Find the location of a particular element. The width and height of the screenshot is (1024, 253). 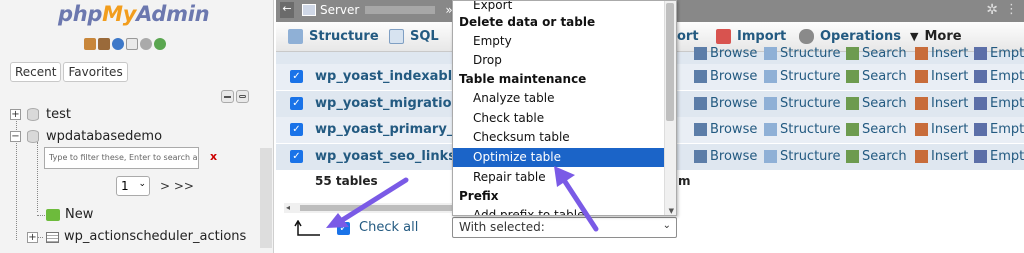

table-name-link: wp_yoast_primary_terr is located at coordinates (390, 129).